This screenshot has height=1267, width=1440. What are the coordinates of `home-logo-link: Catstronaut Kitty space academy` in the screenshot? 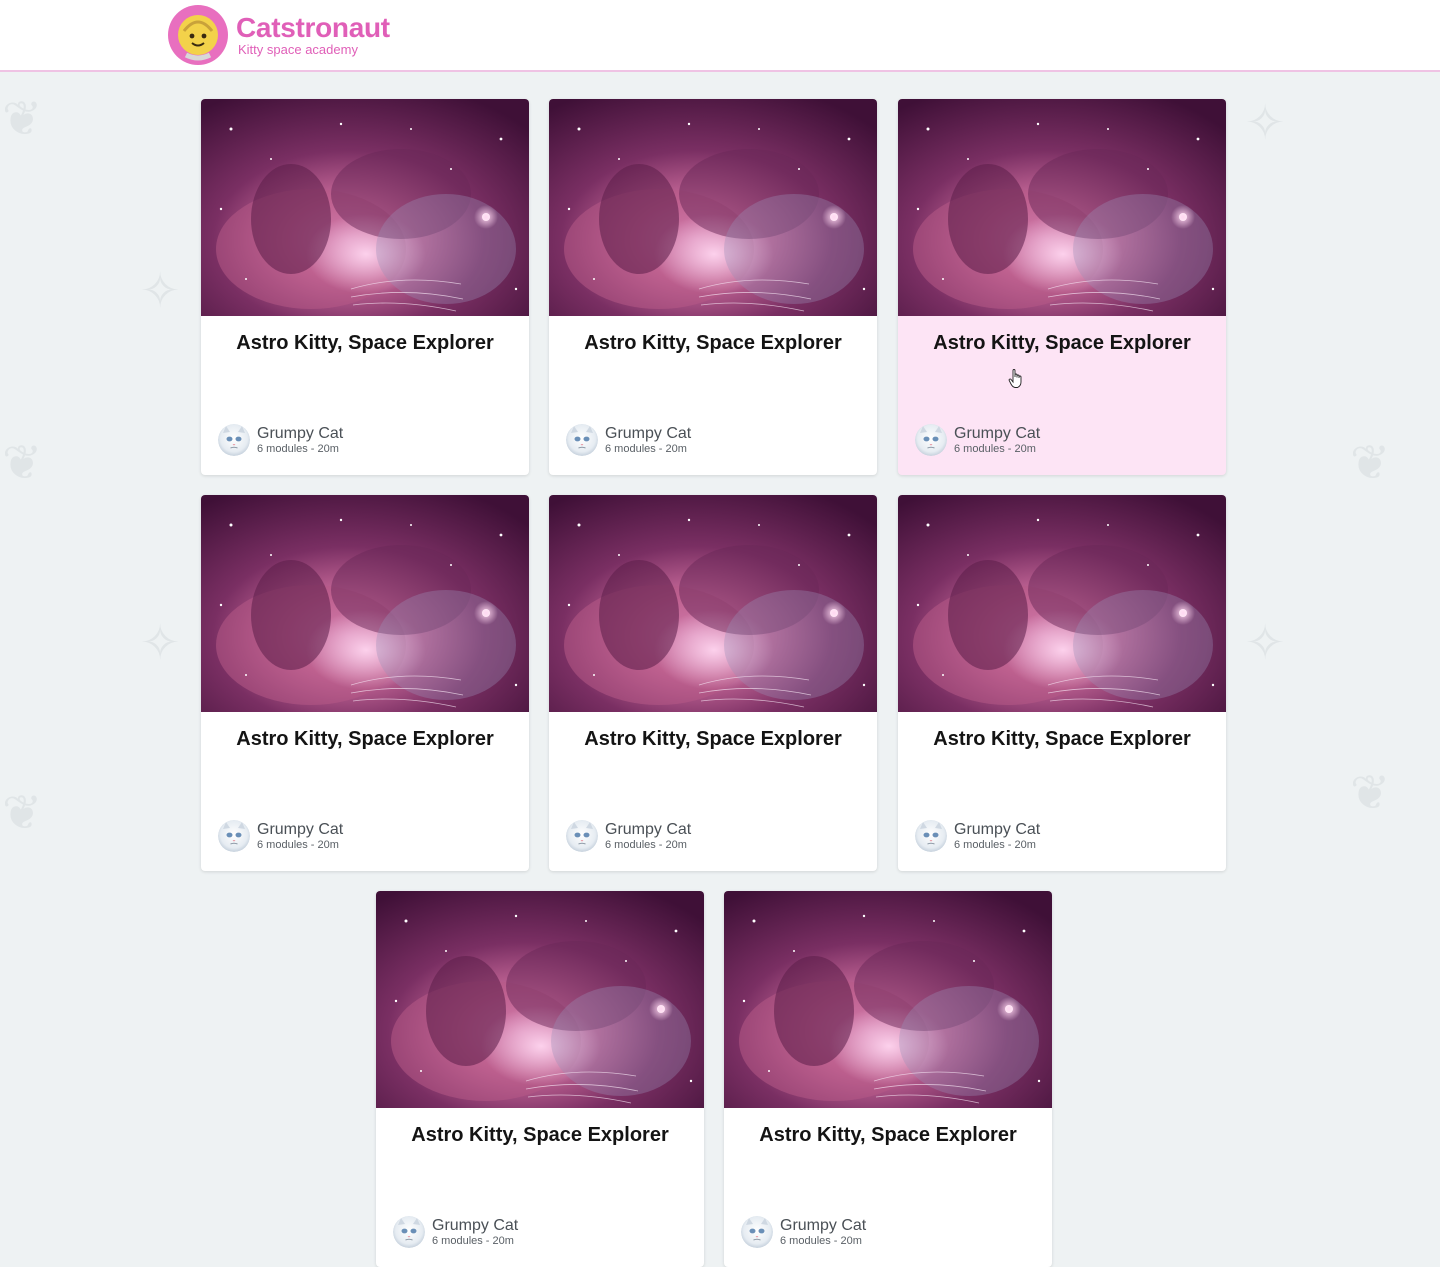 It's located at (279, 35).